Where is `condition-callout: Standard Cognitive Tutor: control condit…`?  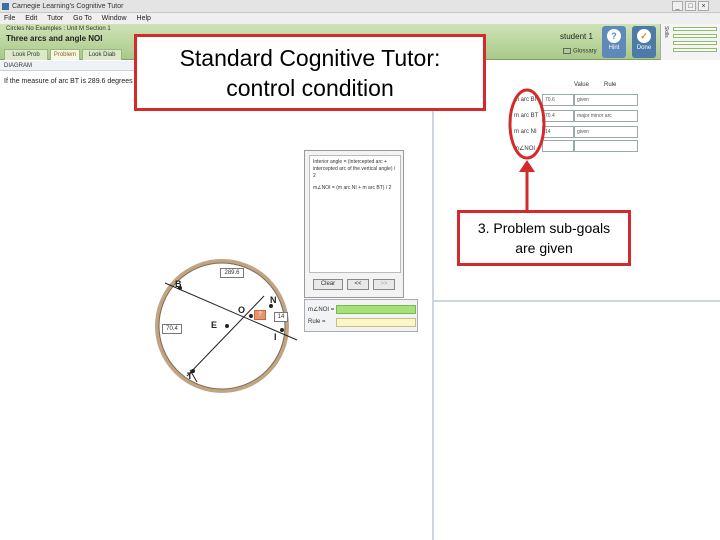
condition-callout: Standard Cognitive Tutor: control condit… is located at coordinates (310, 72).